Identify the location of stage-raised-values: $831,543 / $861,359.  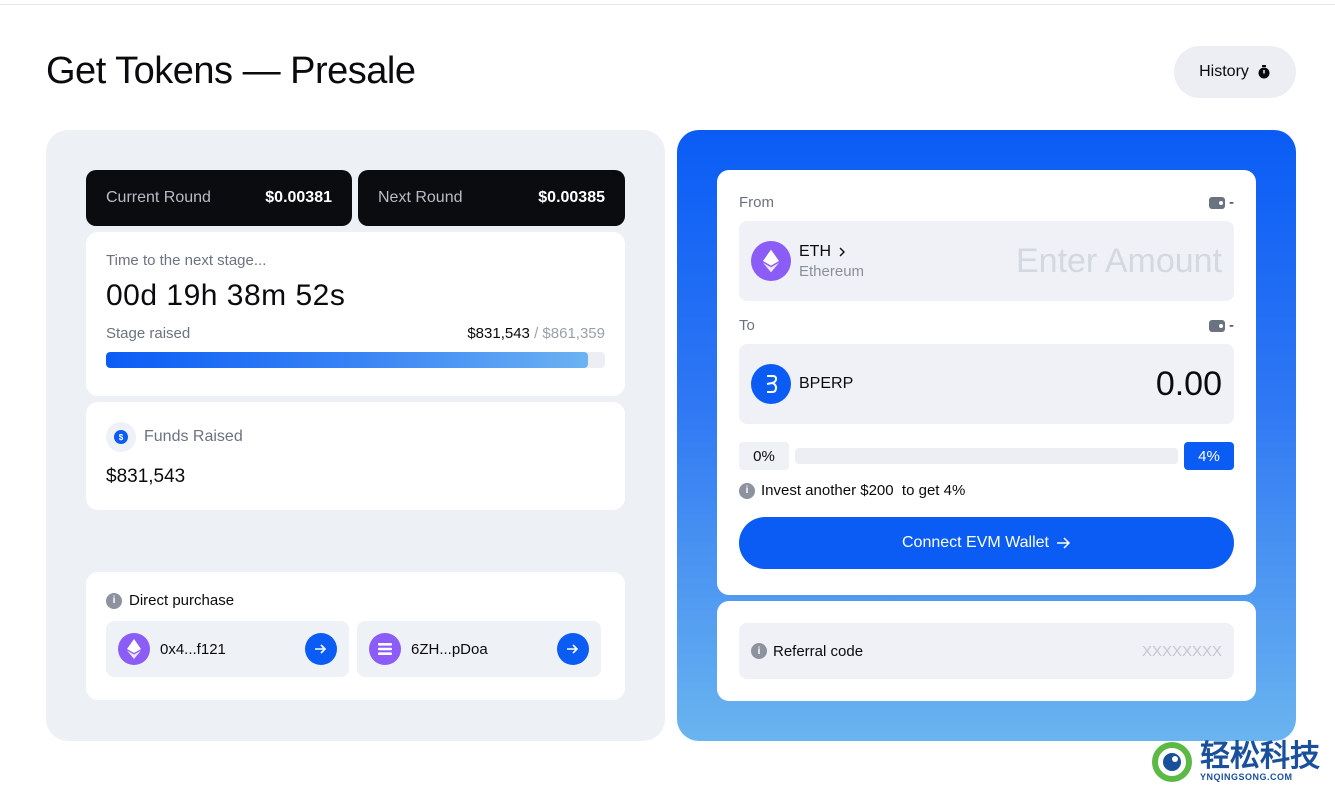
(536, 333).